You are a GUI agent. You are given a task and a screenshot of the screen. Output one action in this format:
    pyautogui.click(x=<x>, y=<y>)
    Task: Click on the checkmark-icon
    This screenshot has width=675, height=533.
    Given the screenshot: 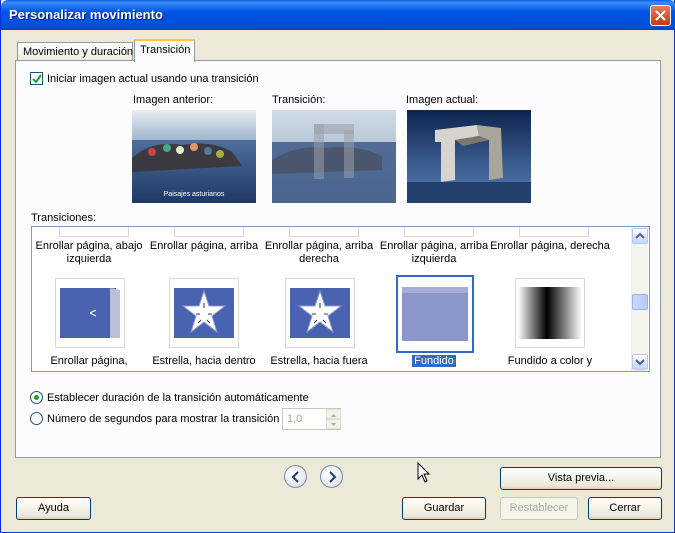 What is the action you would take?
    pyautogui.click(x=37, y=79)
    